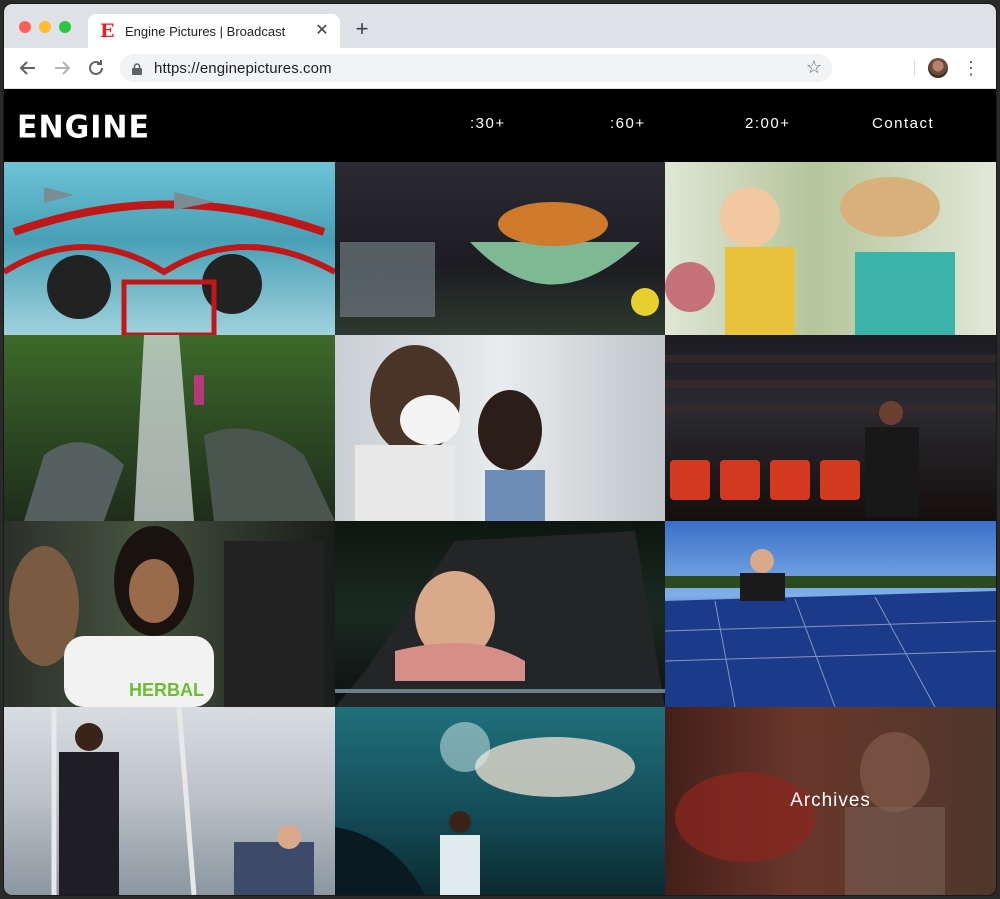 This screenshot has width=1000, height=899. What do you see at coordinates (166, 690) in the screenshot?
I see `svg-text: HERBAL` at bounding box center [166, 690].